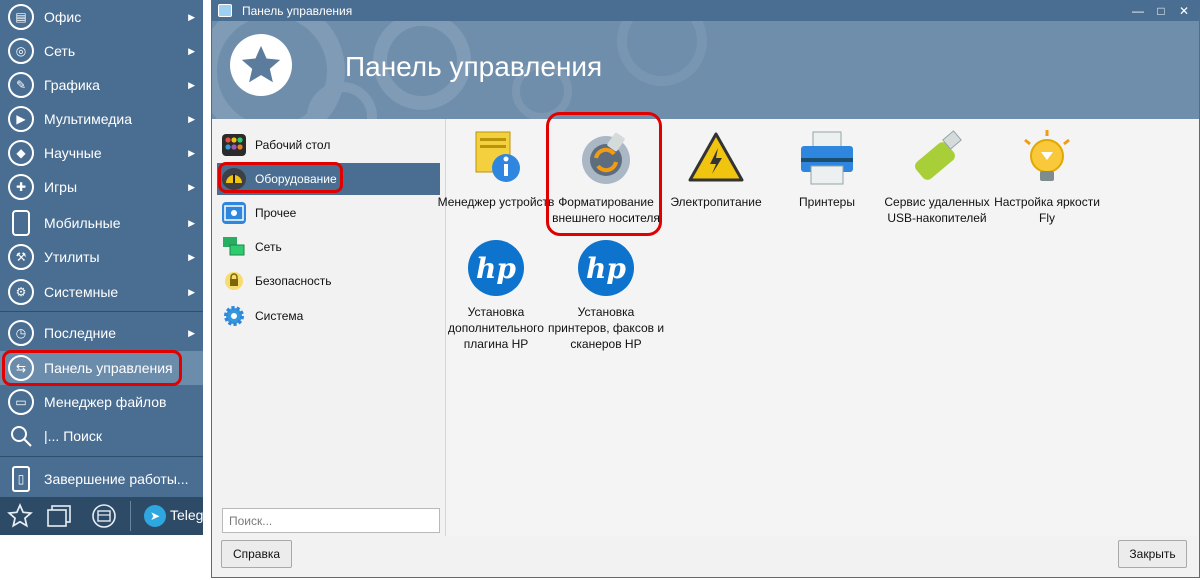  Describe the element at coordinates (130, 516) in the screenshot. I see `taskbar-divider` at that location.